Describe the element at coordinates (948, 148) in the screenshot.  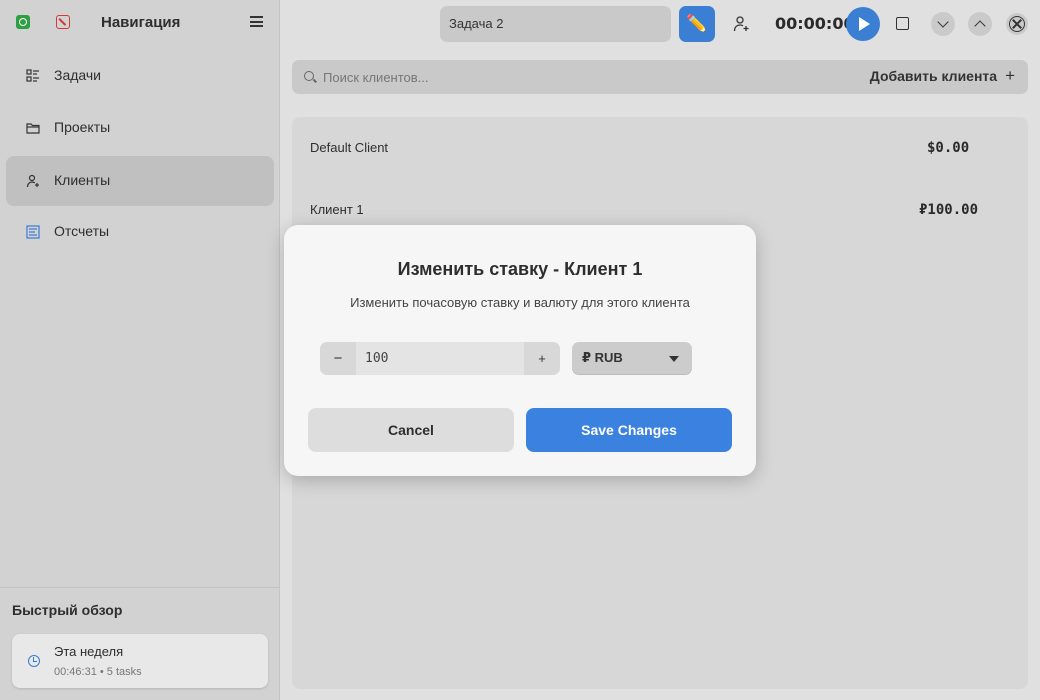
I see `client-amount: $0.00` at that location.